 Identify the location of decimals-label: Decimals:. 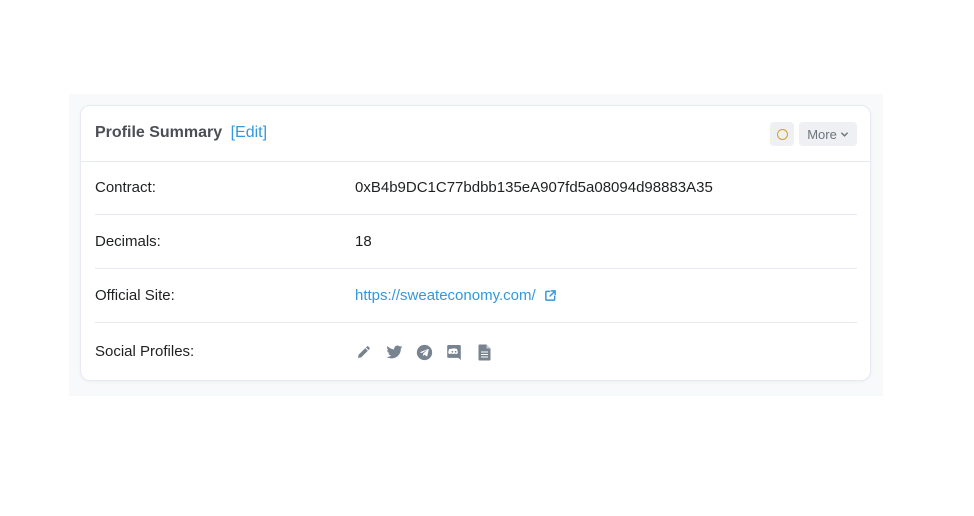
(128, 241).